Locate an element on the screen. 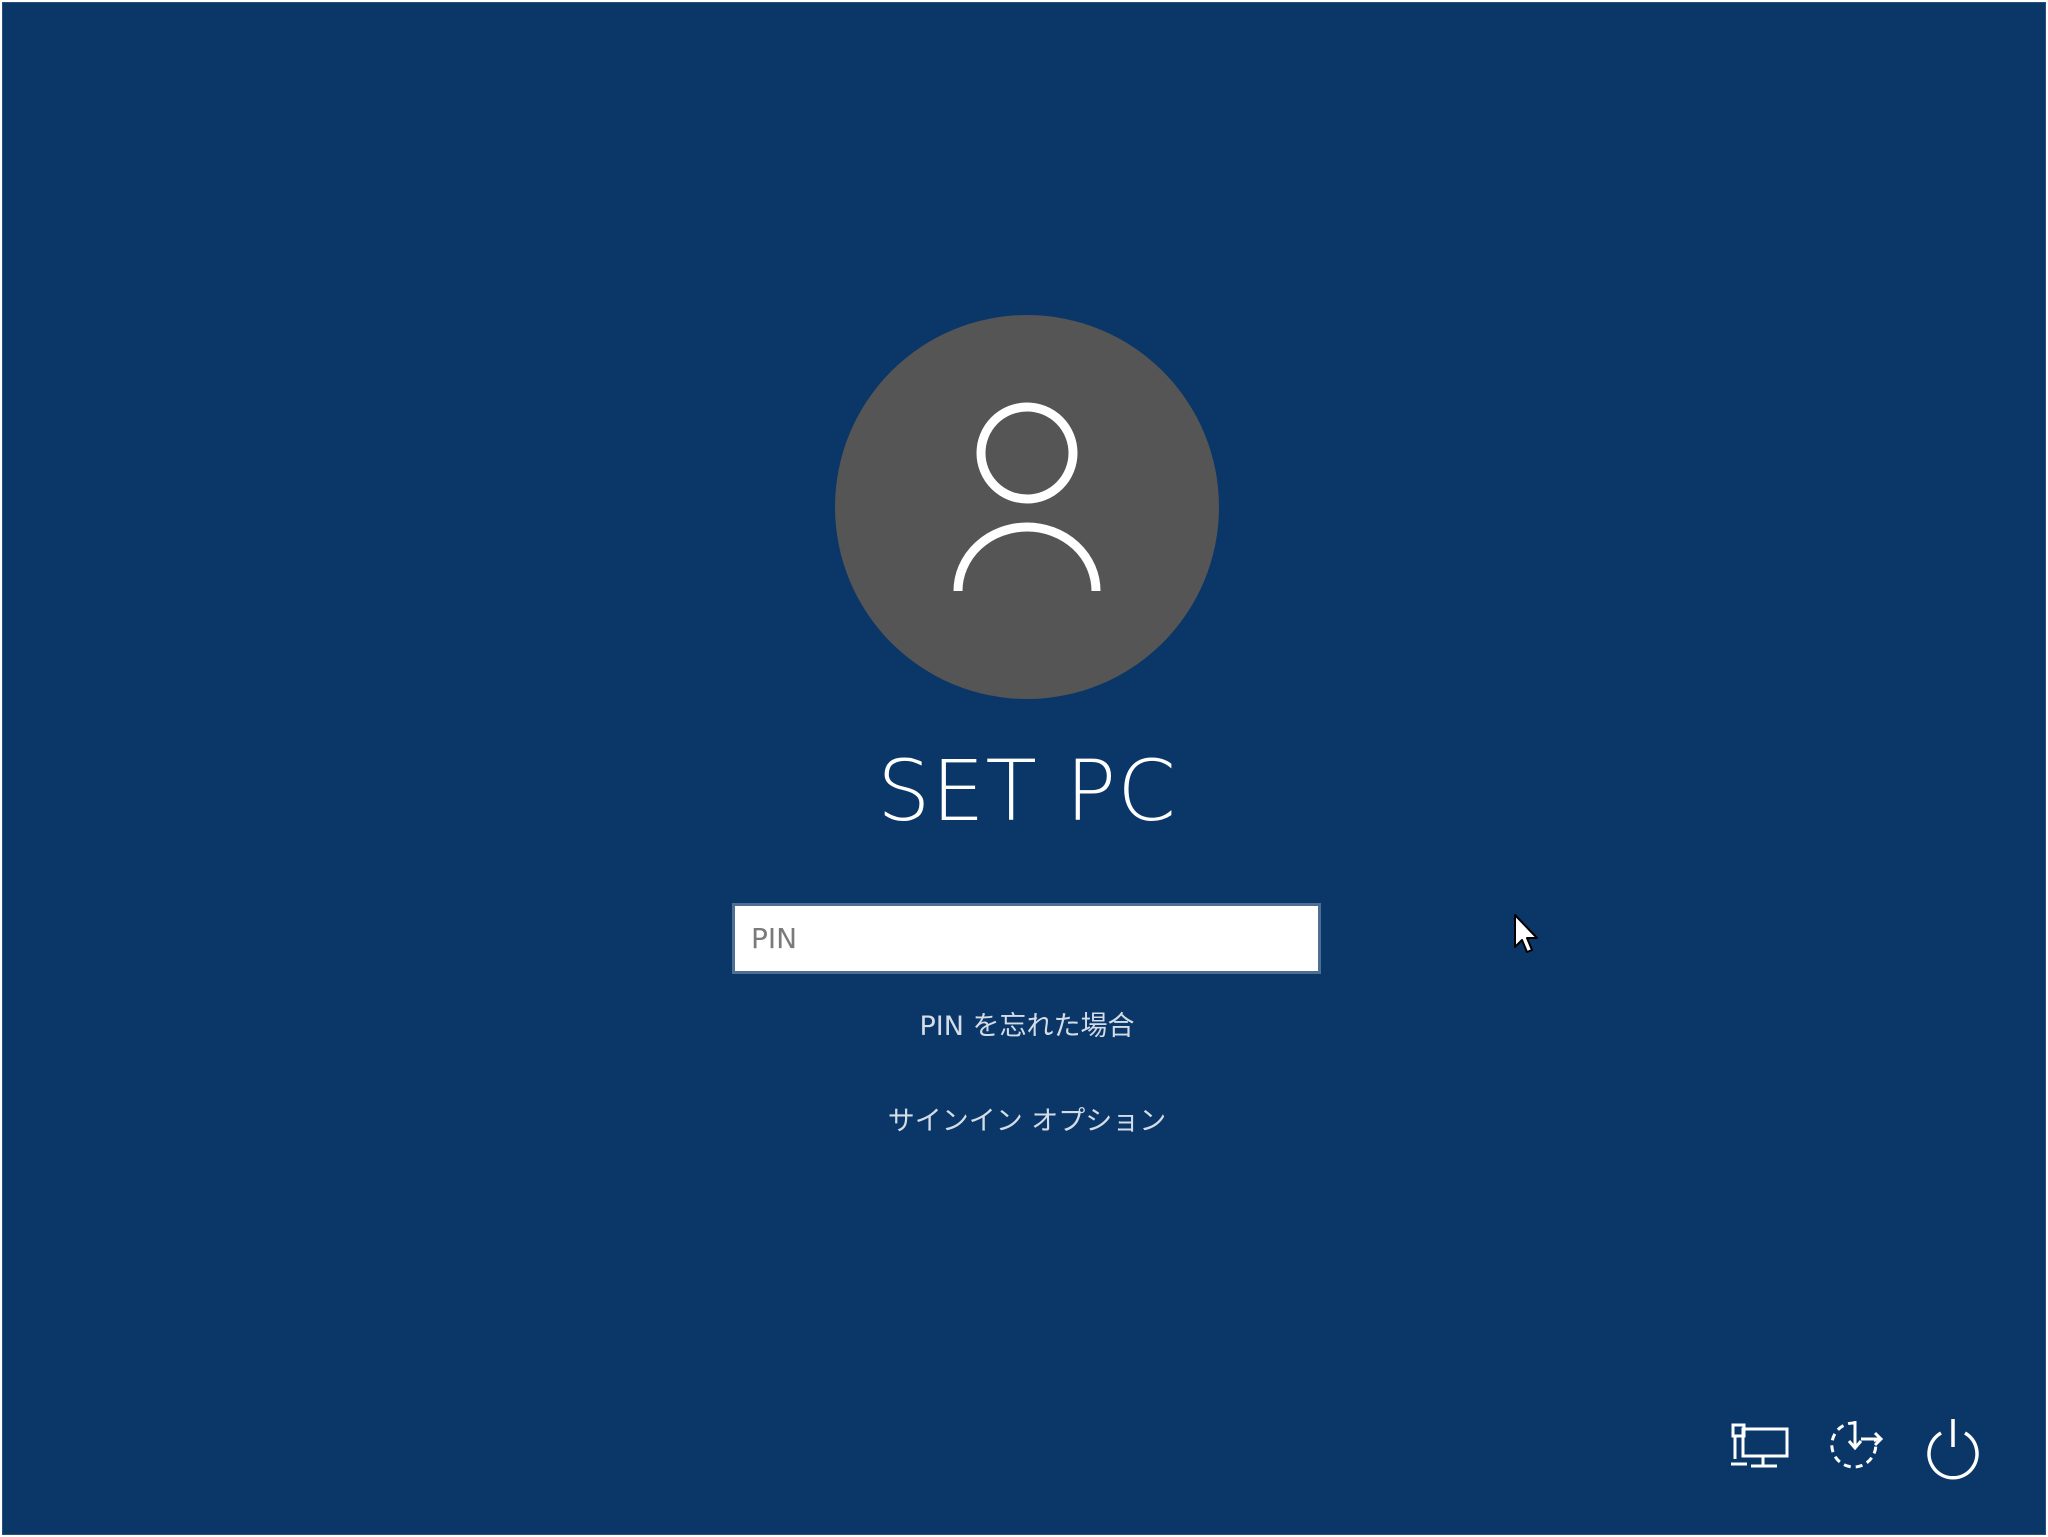 The height and width of the screenshot is (1537, 2048). forgot-pin-link: PIN を忘れた場合 is located at coordinates (1027, 1027).